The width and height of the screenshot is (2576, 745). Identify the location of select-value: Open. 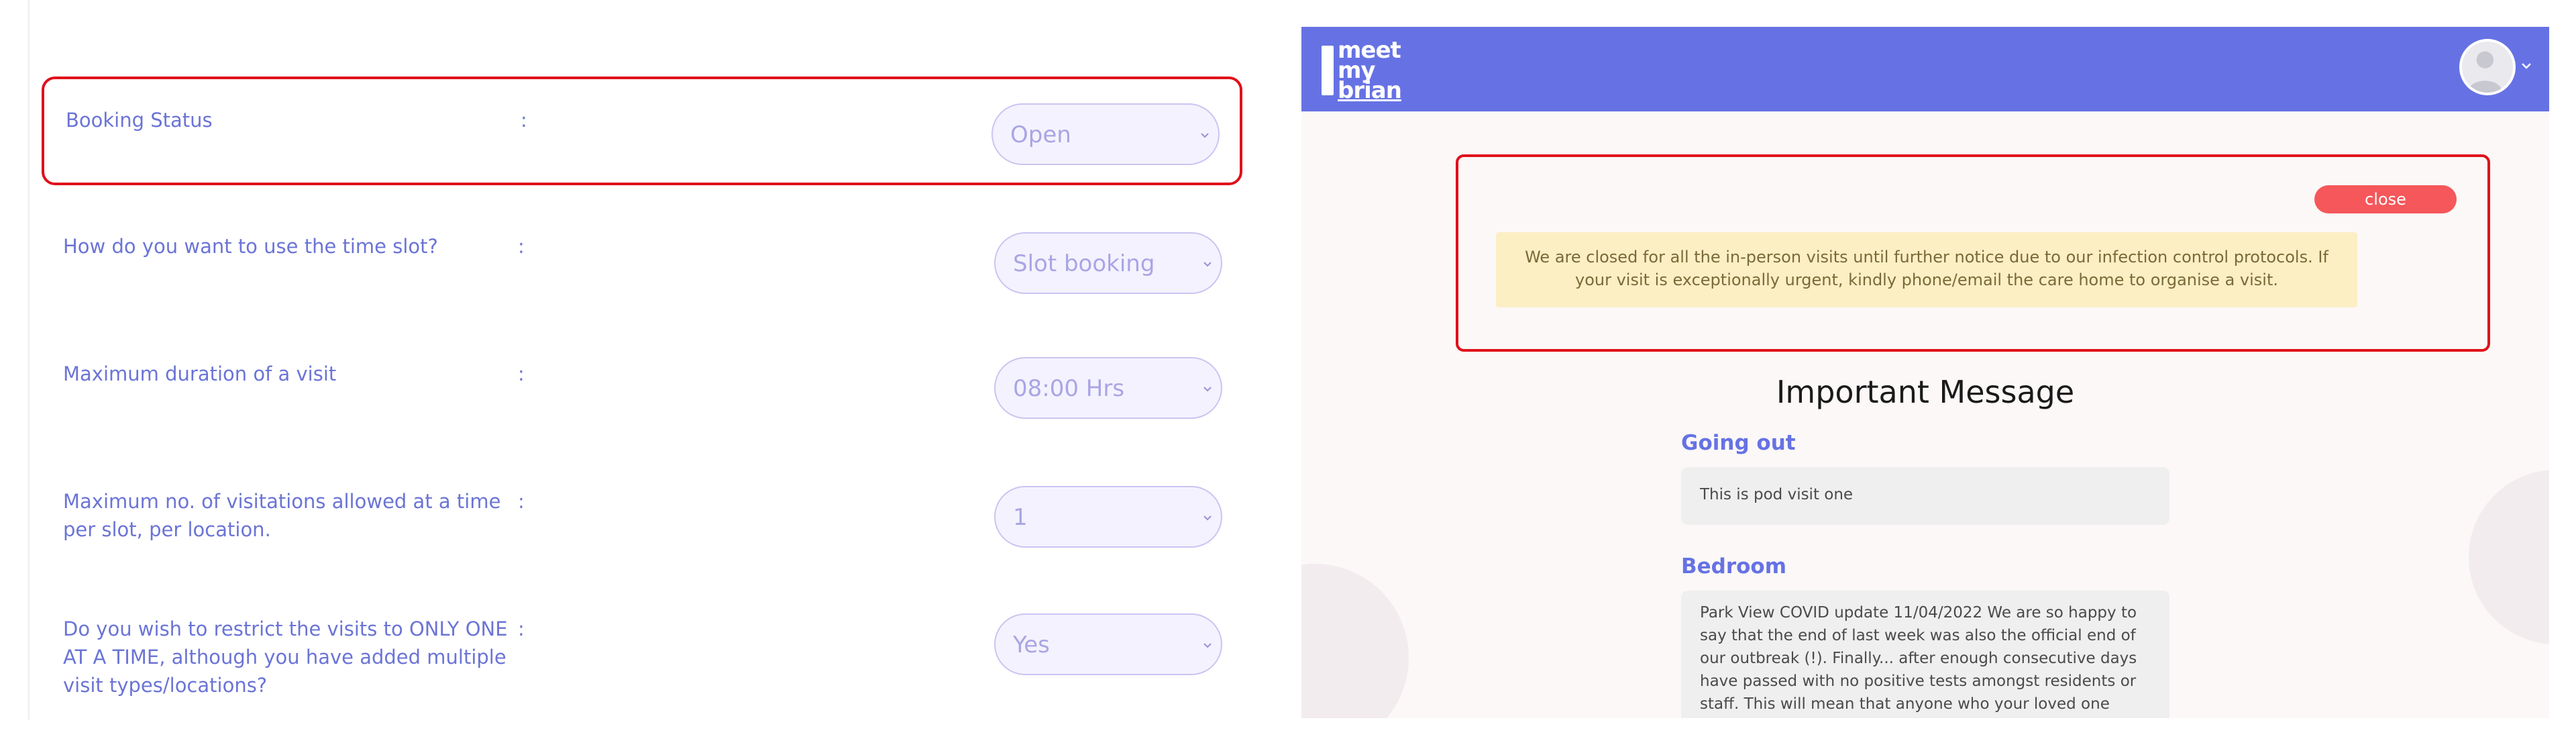
(1040, 134).